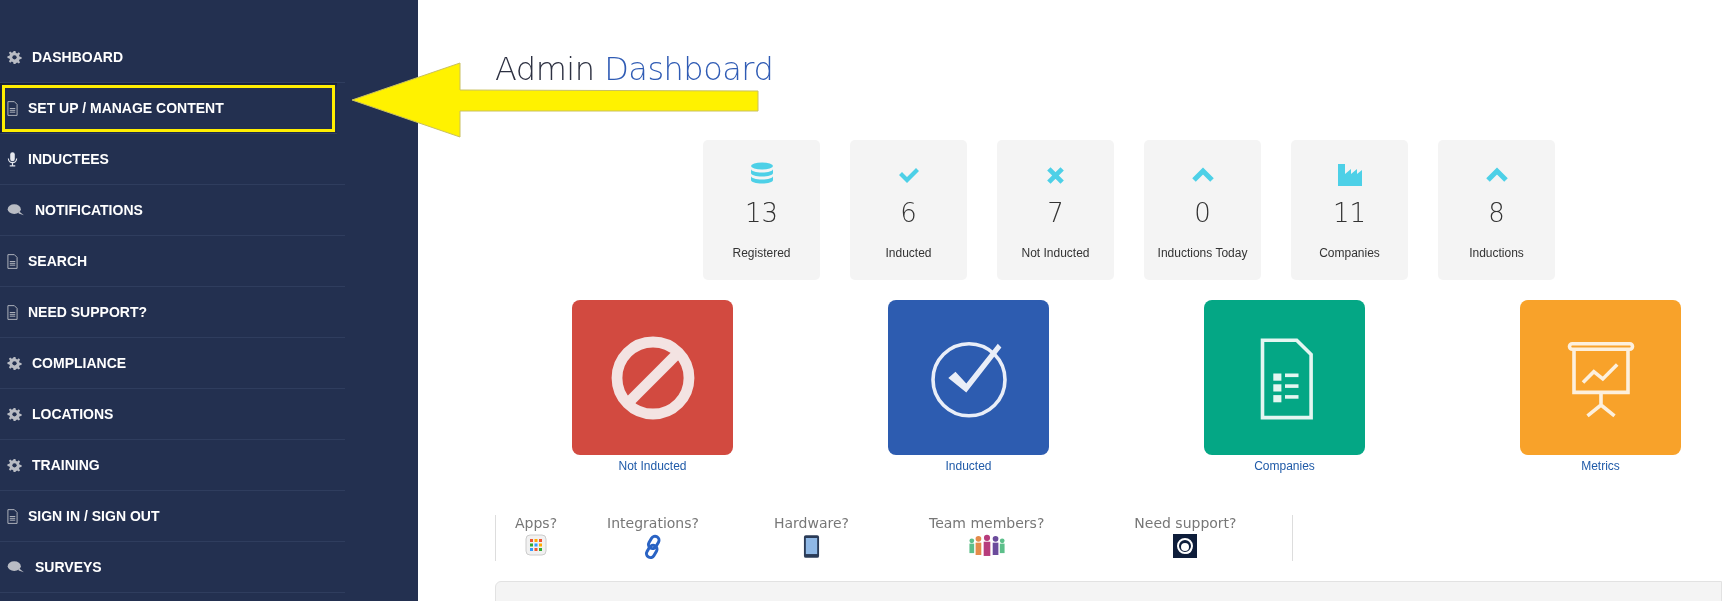 The image size is (1722, 601). I want to click on sidebar-item: SIGN IN / SIGN OUT, so click(172, 516).